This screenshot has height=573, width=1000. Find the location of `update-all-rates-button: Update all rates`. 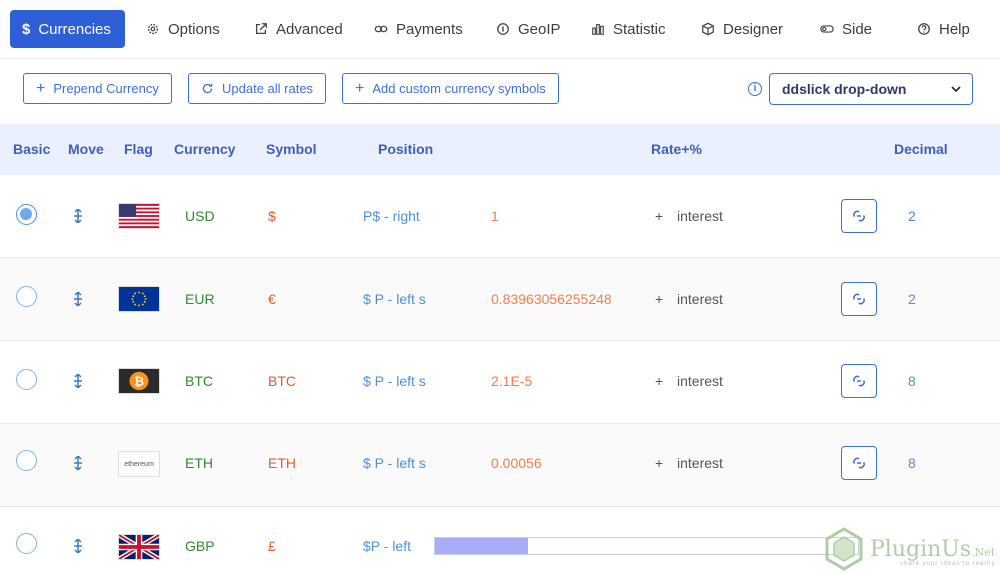

update-all-rates-button: Update all rates is located at coordinates (257, 88).